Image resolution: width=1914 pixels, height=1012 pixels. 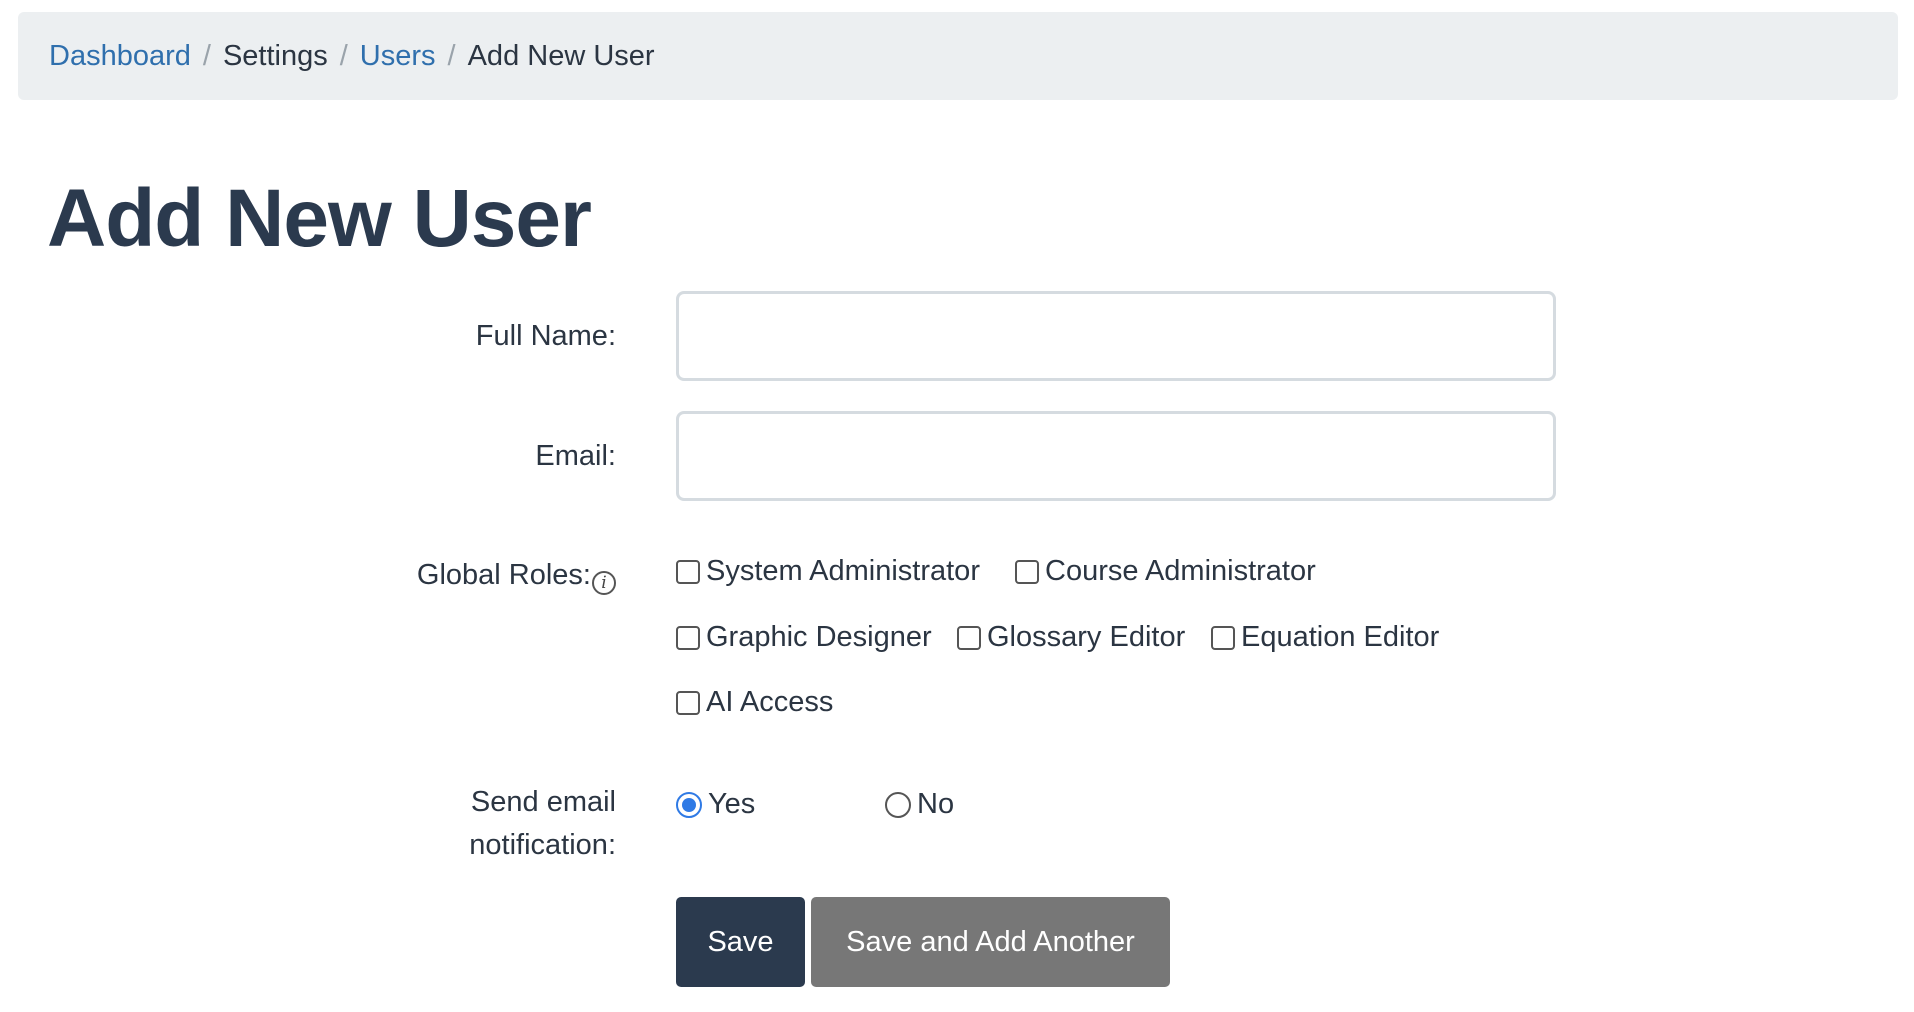 I want to click on full-name-label: Full Name:, so click(x=545, y=336).